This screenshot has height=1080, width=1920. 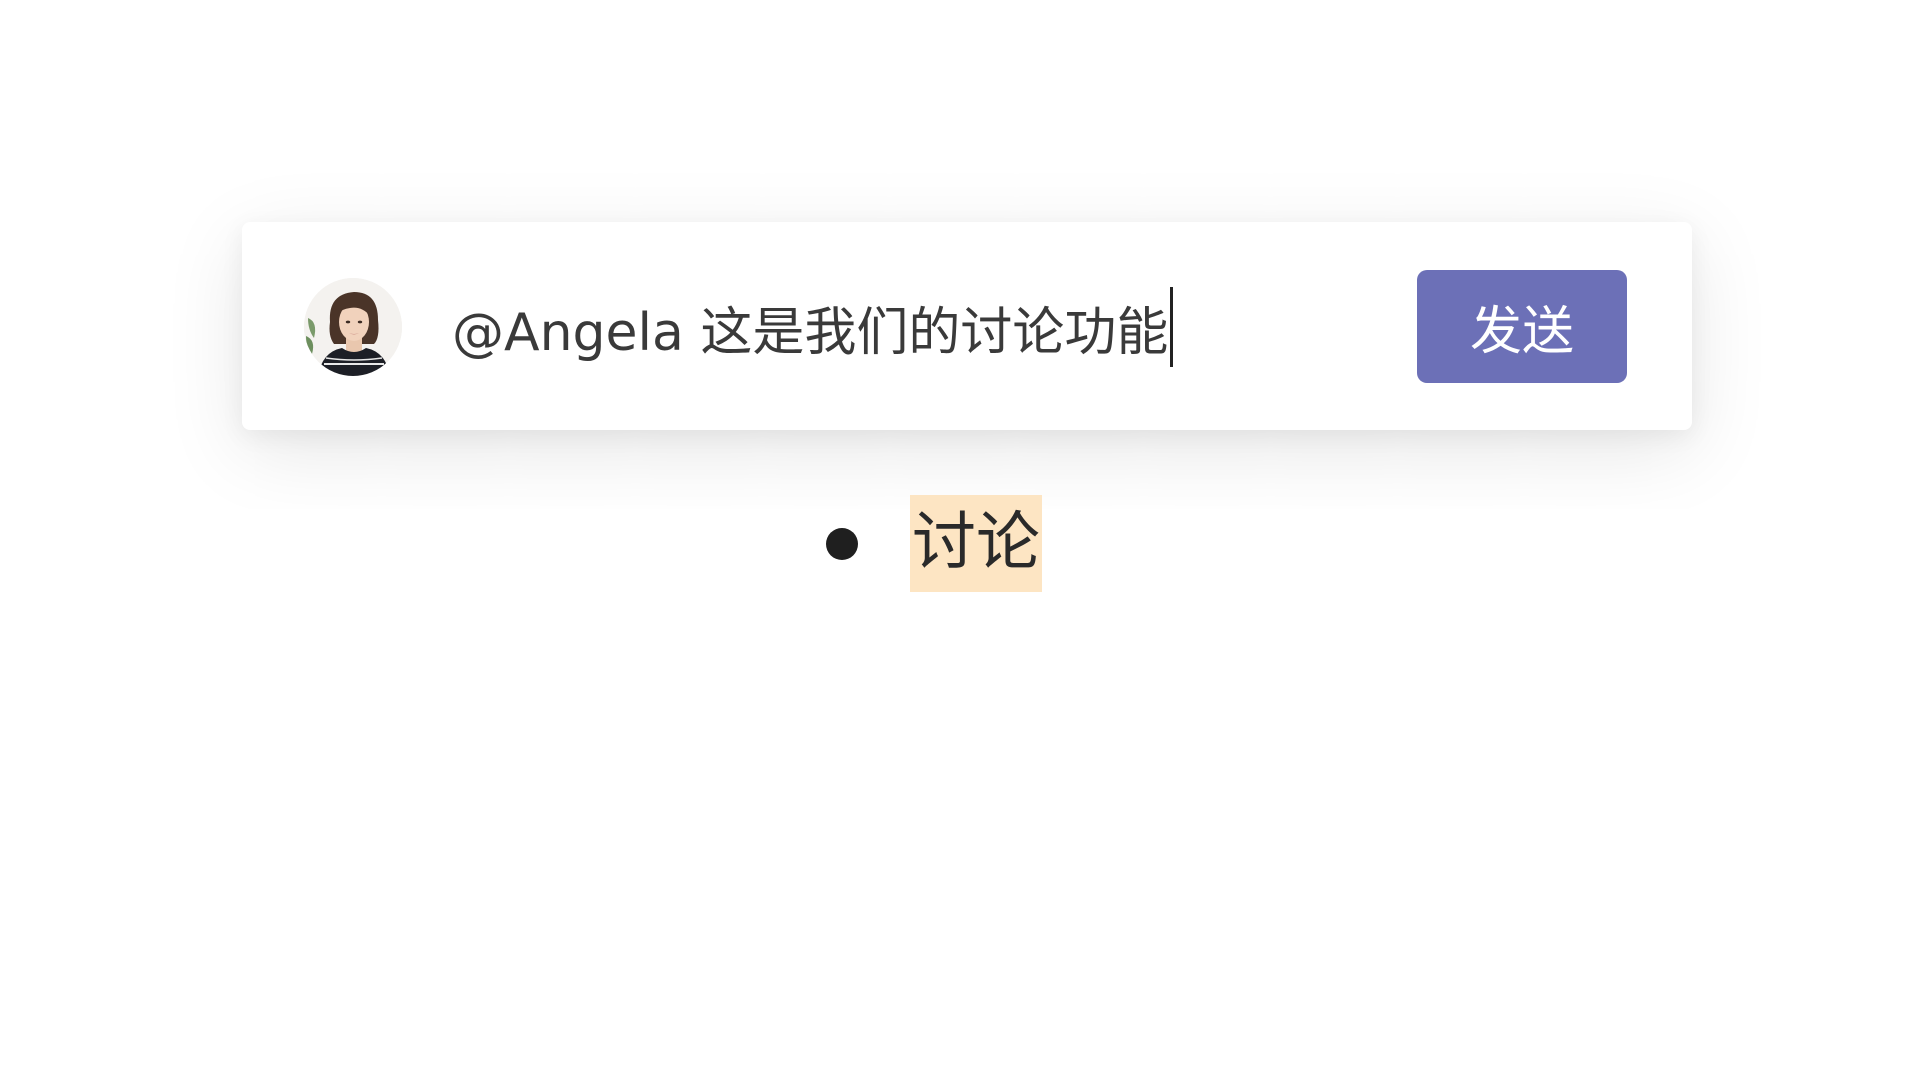 I want to click on mention-suggestion-item: 讨论, so click(x=931, y=543).